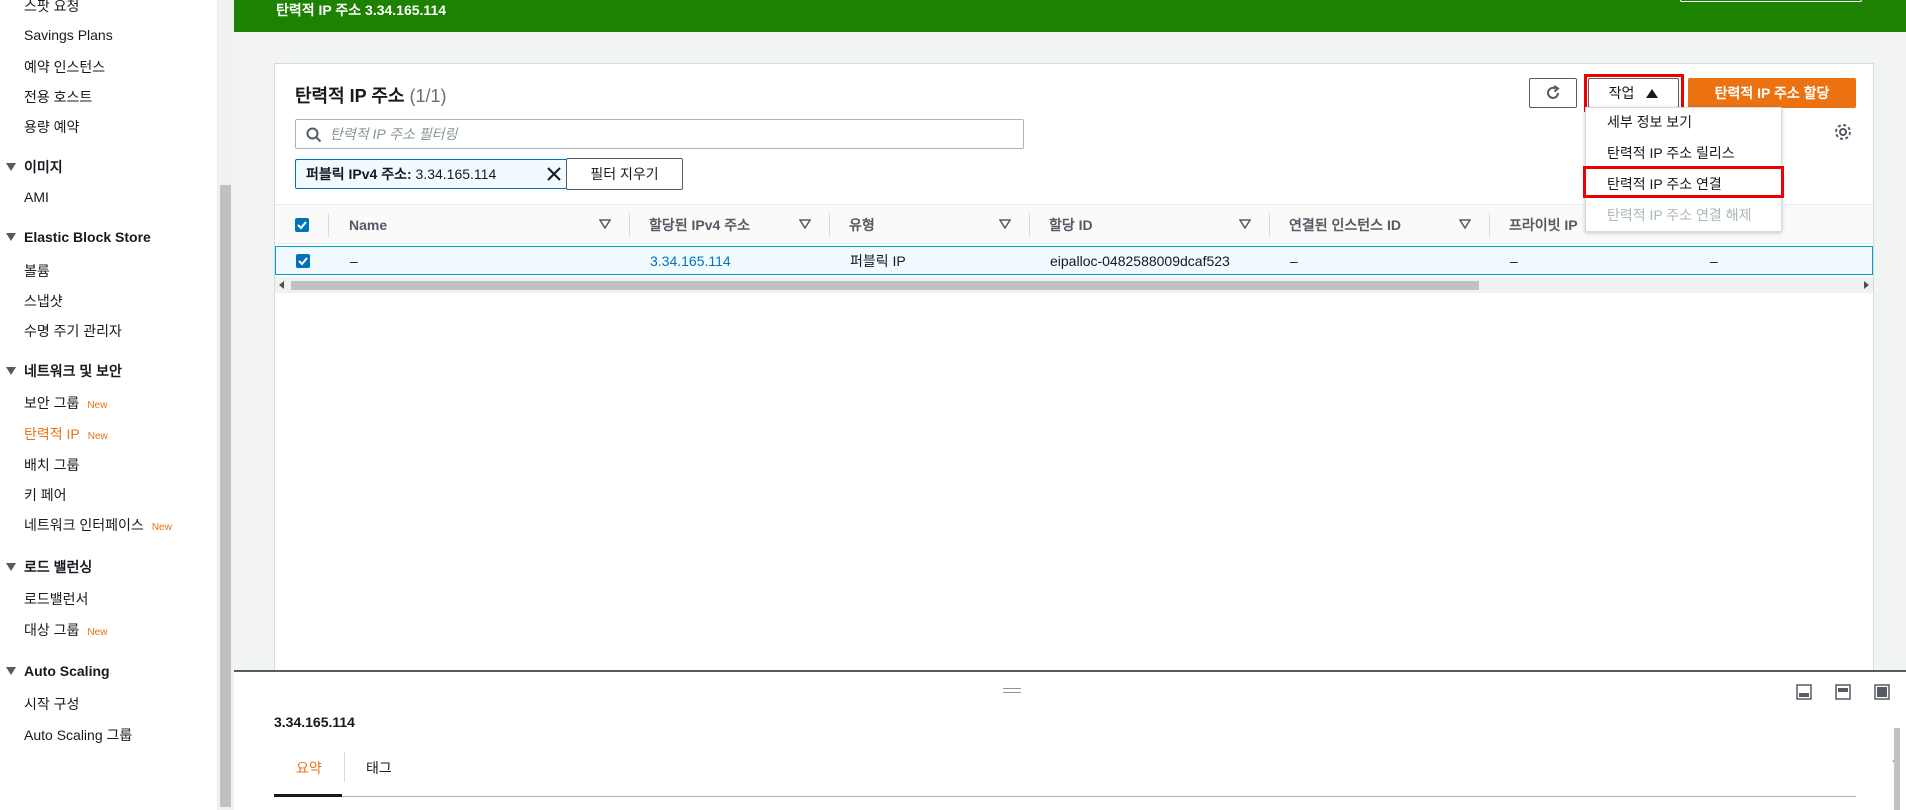 This screenshot has width=1906, height=810. I want to click on clear-filters-button: 필터 지우기, so click(624, 174).